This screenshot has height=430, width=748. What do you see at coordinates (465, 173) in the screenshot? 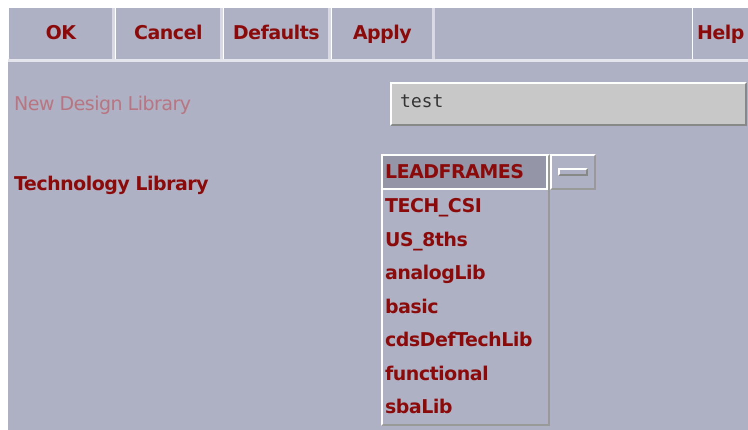
I see `list-option: LEADFRAMES` at bounding box center [465, 173].